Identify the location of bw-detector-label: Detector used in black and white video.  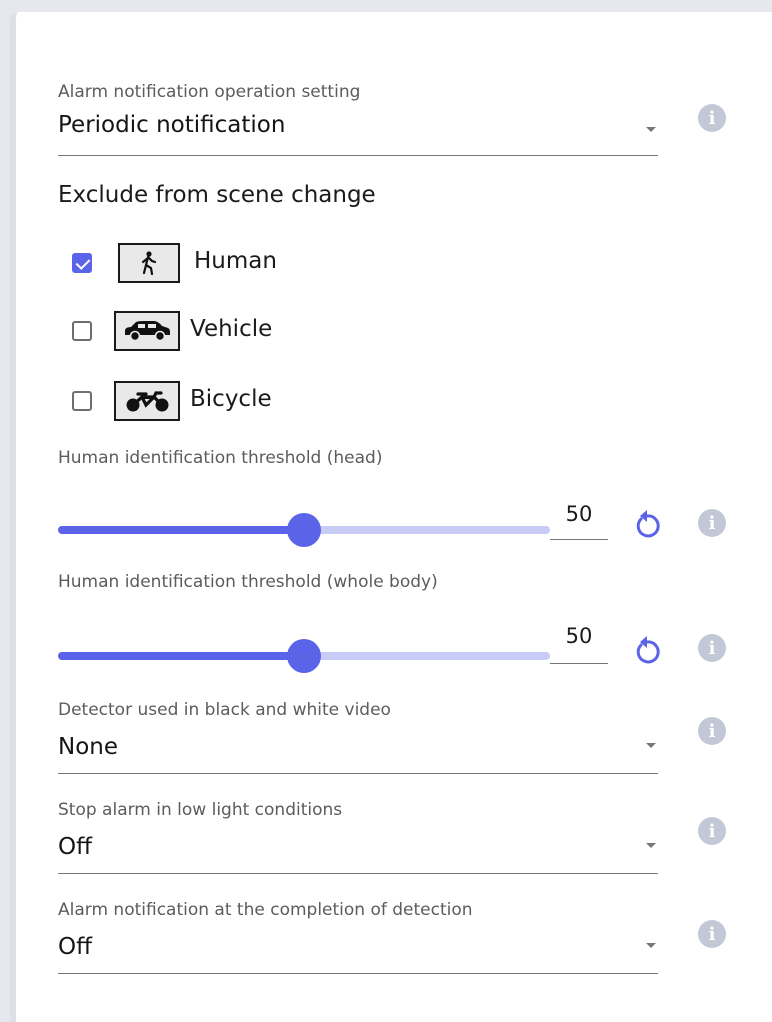
(224, 710).